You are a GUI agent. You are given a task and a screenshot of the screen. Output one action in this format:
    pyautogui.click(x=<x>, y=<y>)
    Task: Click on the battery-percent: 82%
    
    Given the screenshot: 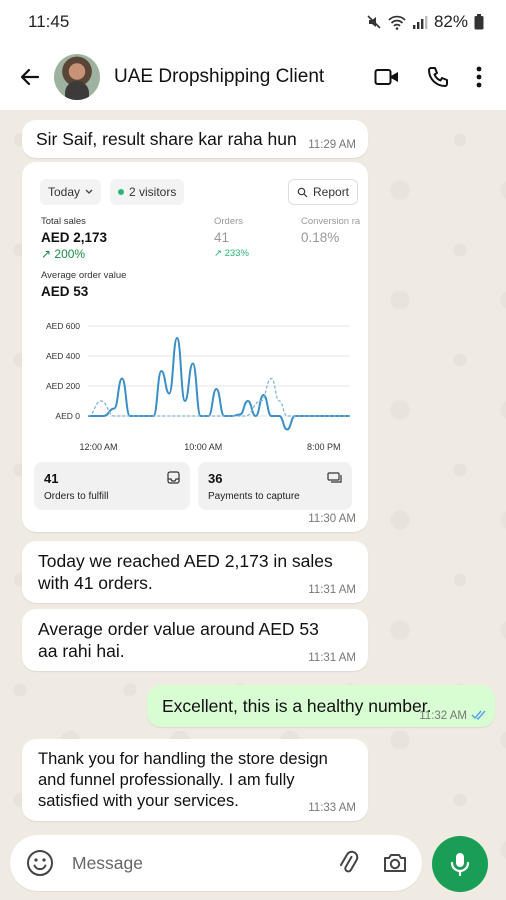 What is the action you would take?
    pyautogui.click(x=450, y=21)
    